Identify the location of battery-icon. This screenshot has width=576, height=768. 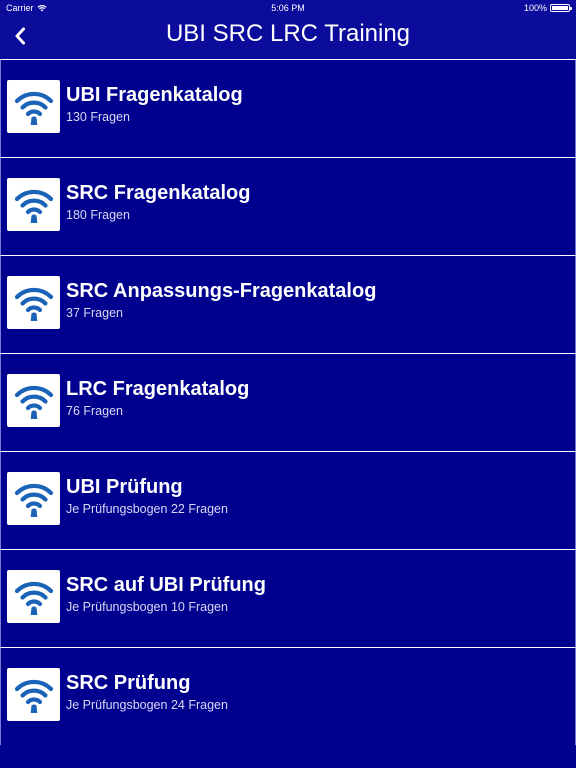
(561, 8).